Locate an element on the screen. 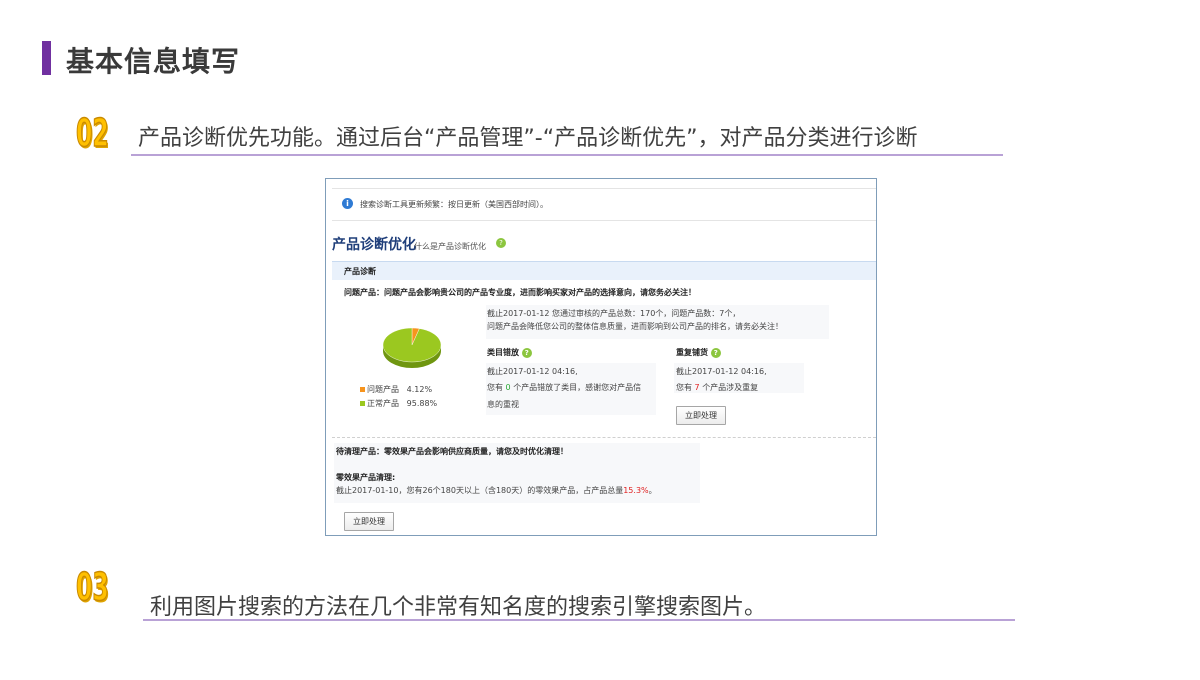 The image size is (1200, 680). problem-pie-chart is located at coordinates (412, 347).